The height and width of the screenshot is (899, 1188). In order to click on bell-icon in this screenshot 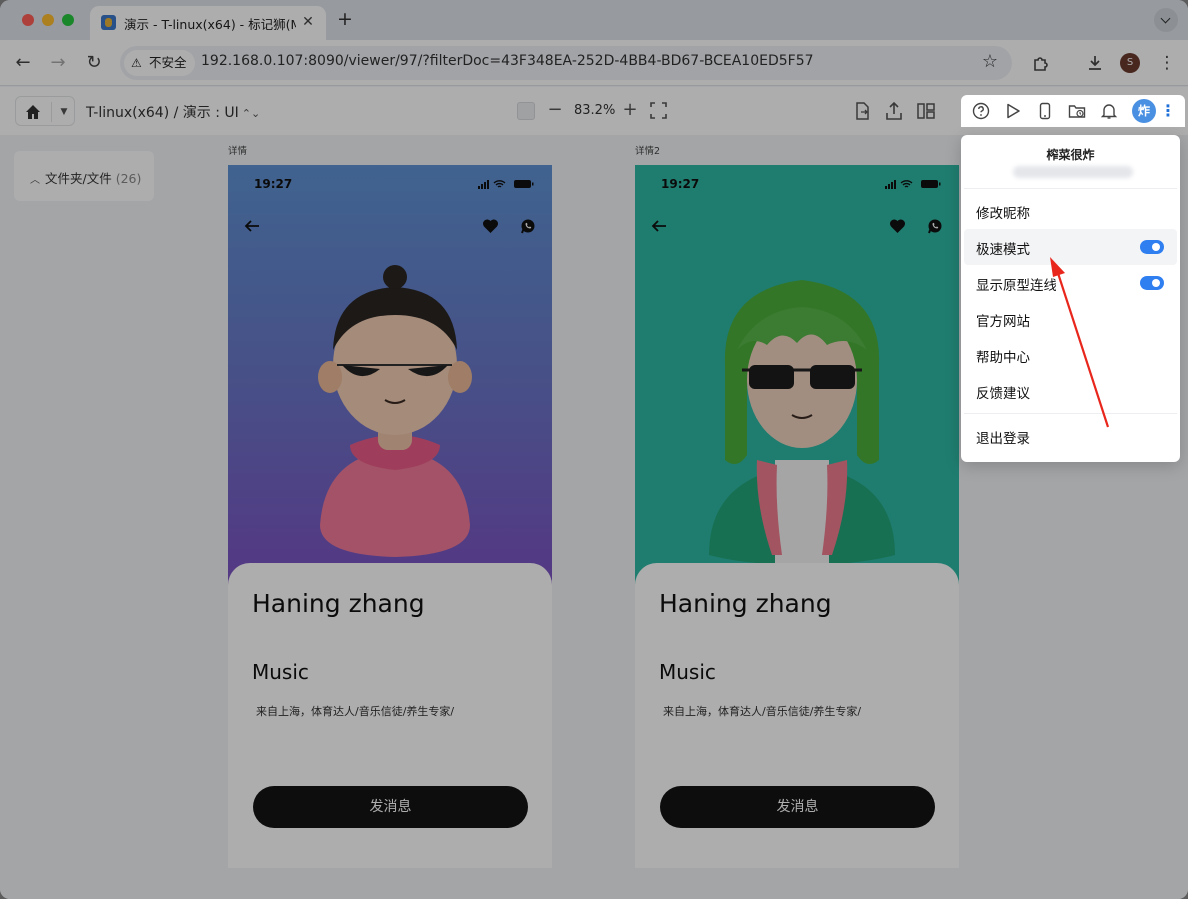, I will do `click(1109, 111)`.